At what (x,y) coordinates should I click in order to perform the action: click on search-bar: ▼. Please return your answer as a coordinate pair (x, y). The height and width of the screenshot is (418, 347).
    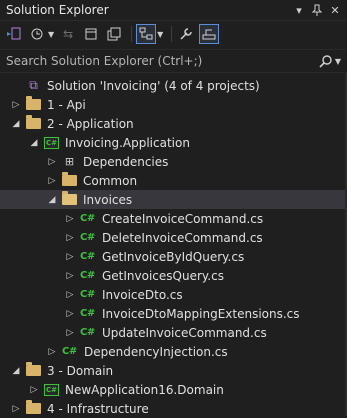
    Looking at the image, I should click on (173, 61).